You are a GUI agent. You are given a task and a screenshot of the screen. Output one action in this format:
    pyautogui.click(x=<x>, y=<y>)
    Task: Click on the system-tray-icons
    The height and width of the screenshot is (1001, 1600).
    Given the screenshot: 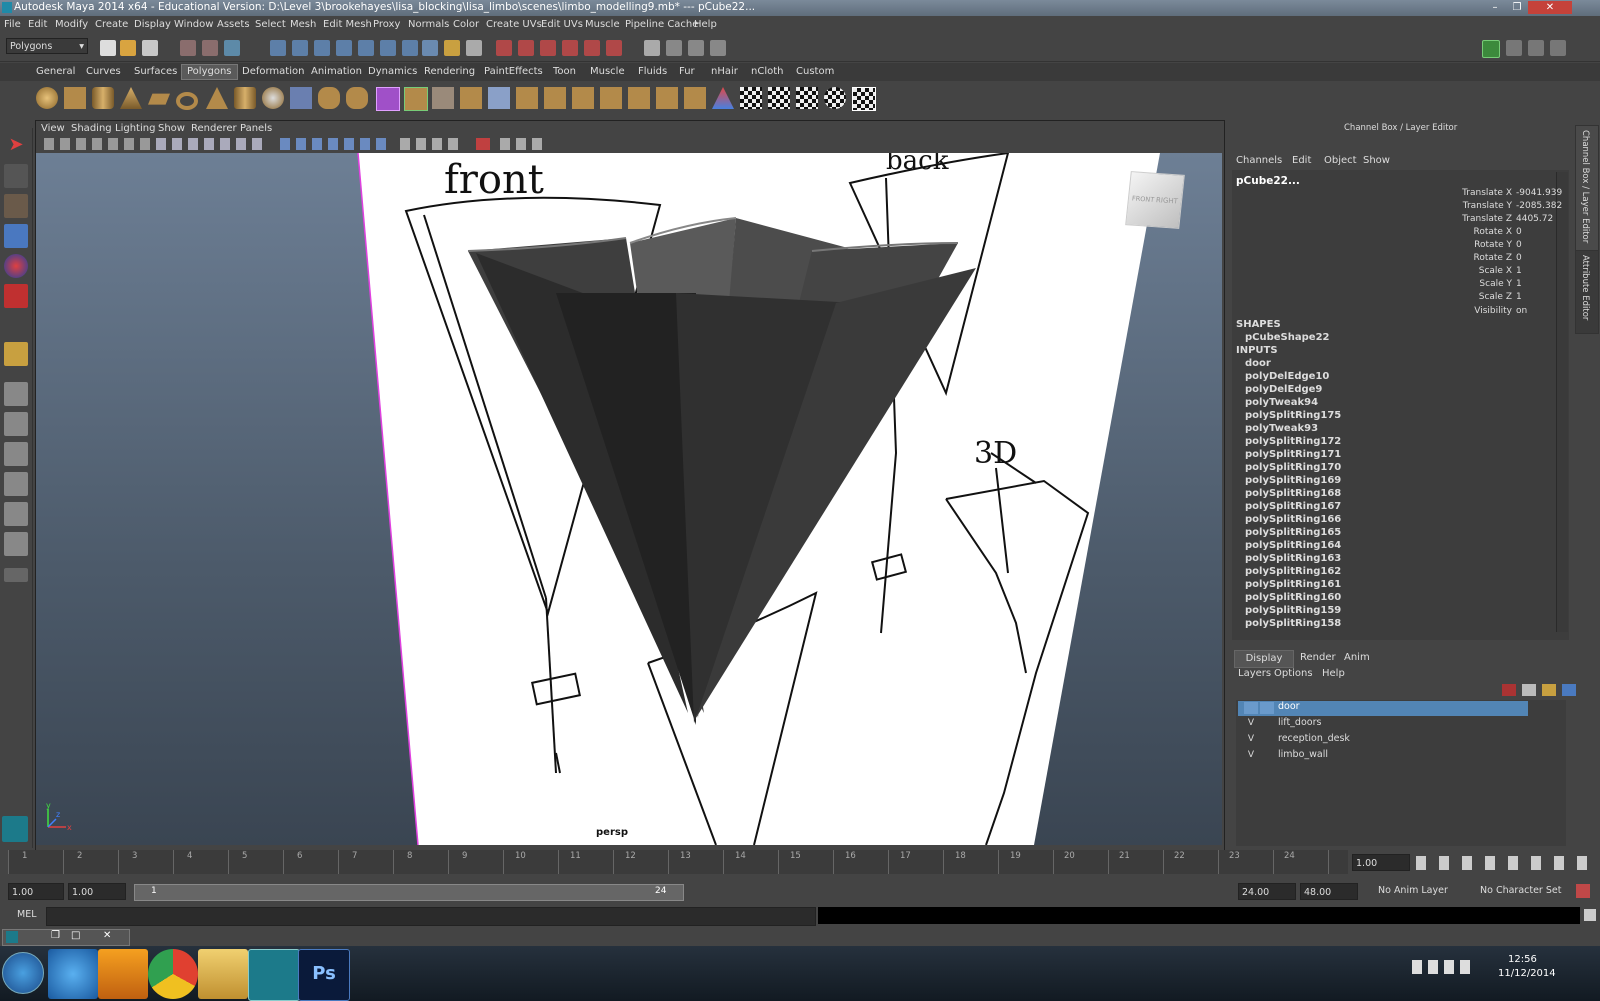 What is the action you would take?
    pyautogui.click(x=1444, y=967)
    